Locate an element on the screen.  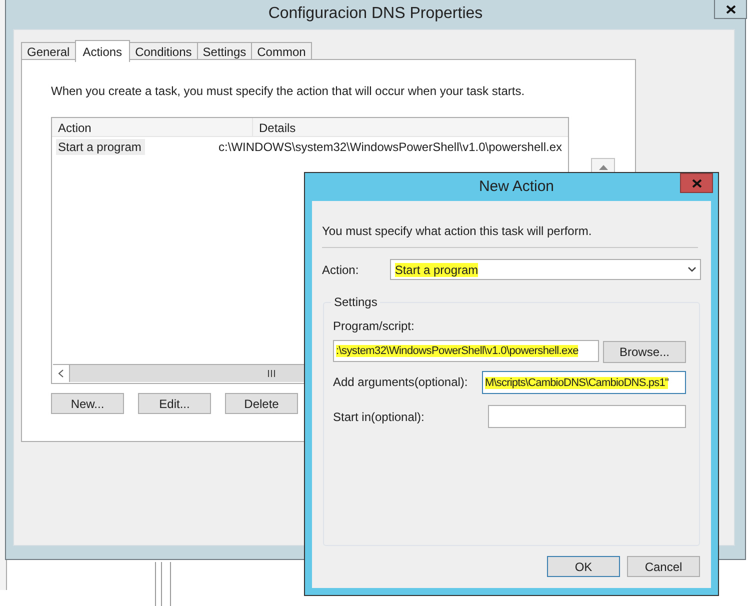
table-cell-text: c:\WINDOWS\system32\WindowsPowerShell\v1.0\powershell.ex is located at coordinates (390, 147).